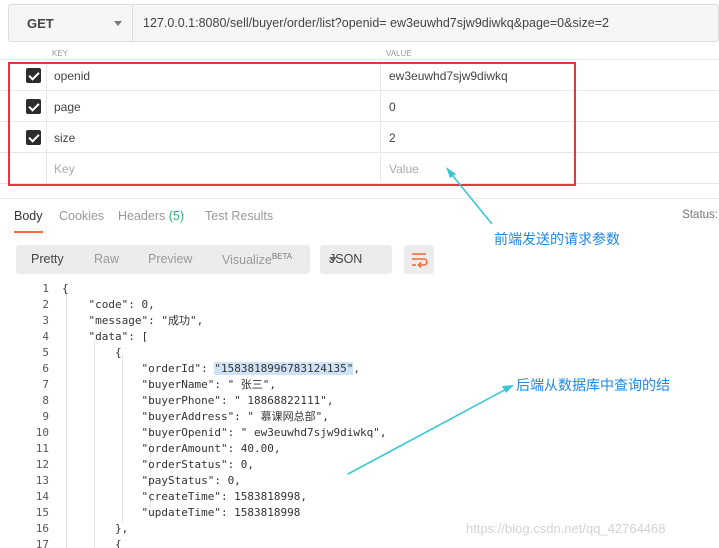 The height and width of the screenshot is (548, 719). I want to click on response-annotation: 后端从数据库中查询的结, so click(593, 386).